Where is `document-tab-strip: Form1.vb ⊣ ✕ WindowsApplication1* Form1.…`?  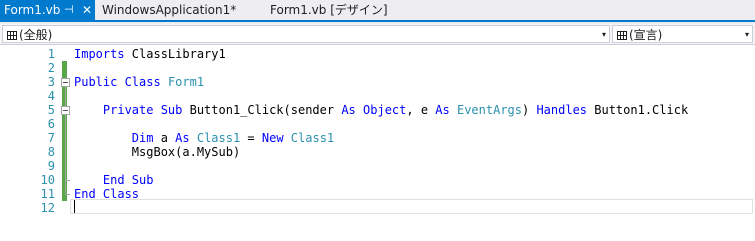
document-tab-strip: Form1.vb ⊣ ✕ WindowsApplication1* Form1.… is located at coordinates (377, 11).